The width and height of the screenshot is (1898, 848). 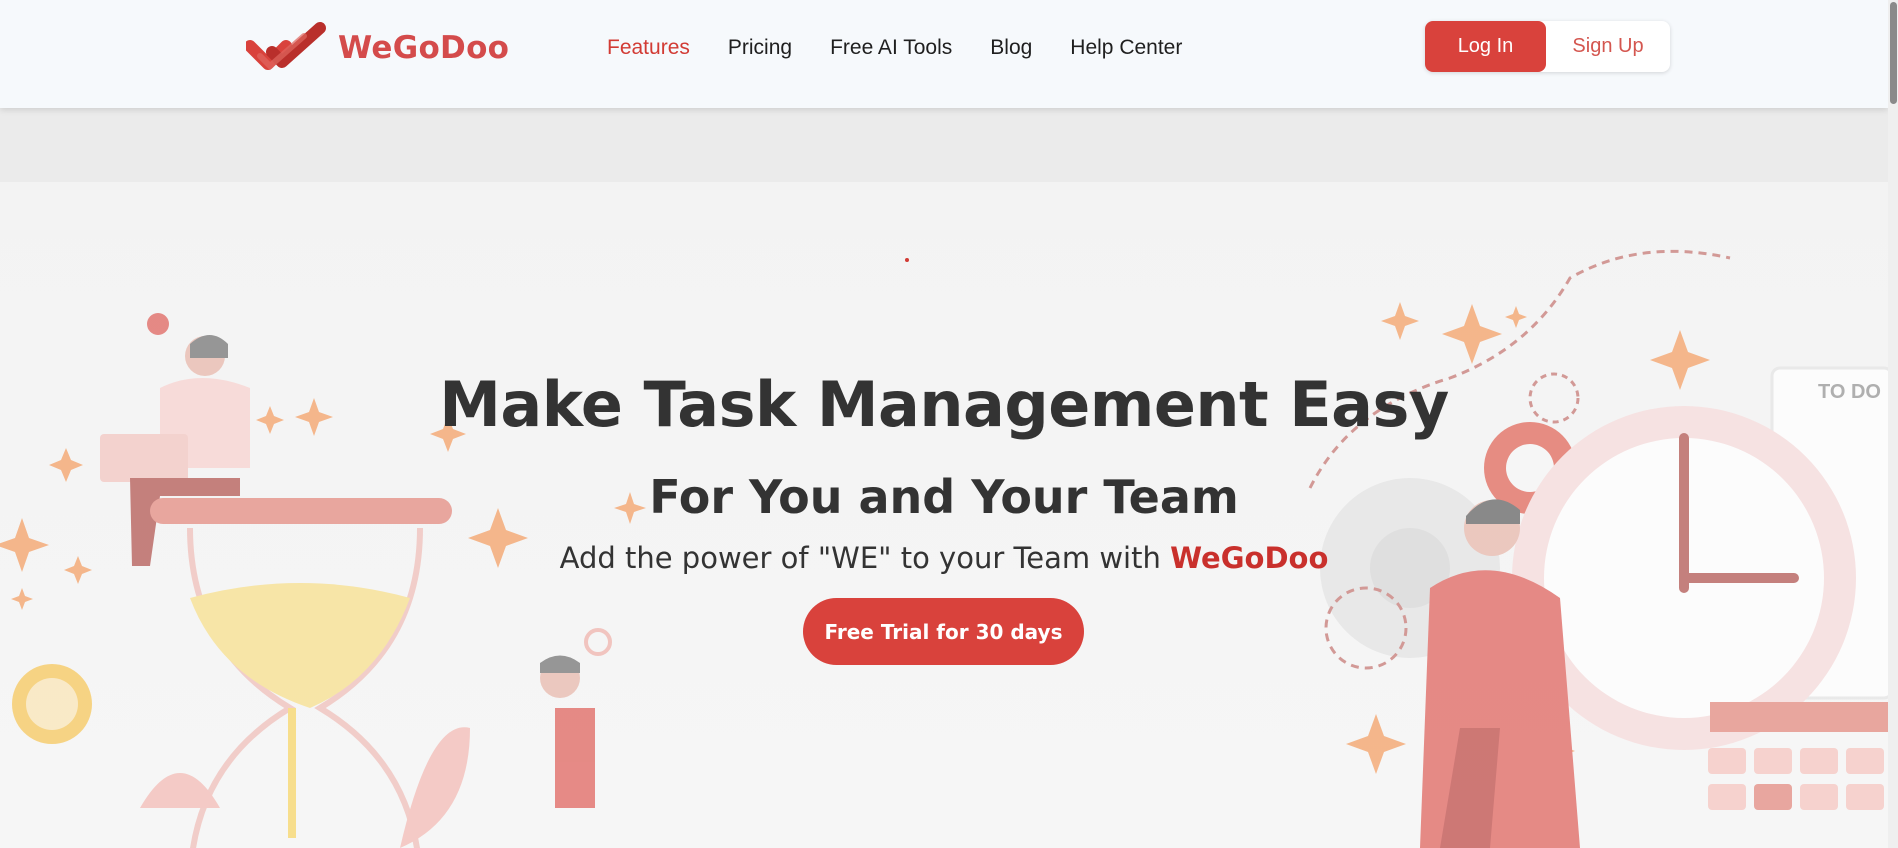 I want to click on page-scrollbar, so click(x=1893, y=424).